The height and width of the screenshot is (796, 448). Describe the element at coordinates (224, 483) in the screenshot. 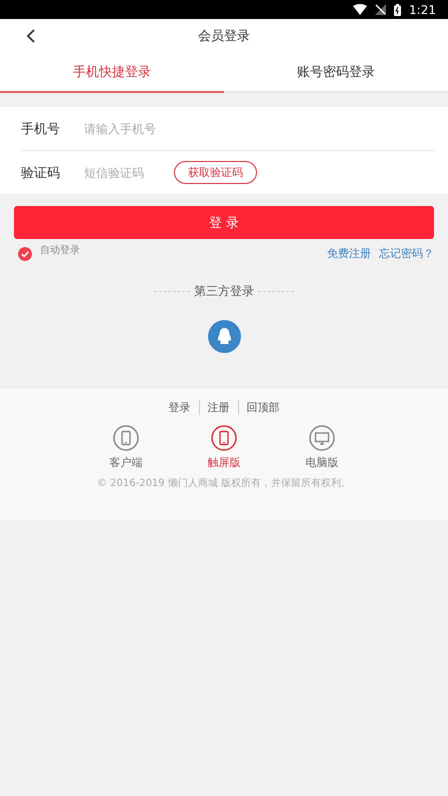

I see `copyright-text: © 2016-2019 懒门人商城 版权所有，并保留所有权利。` at that location.